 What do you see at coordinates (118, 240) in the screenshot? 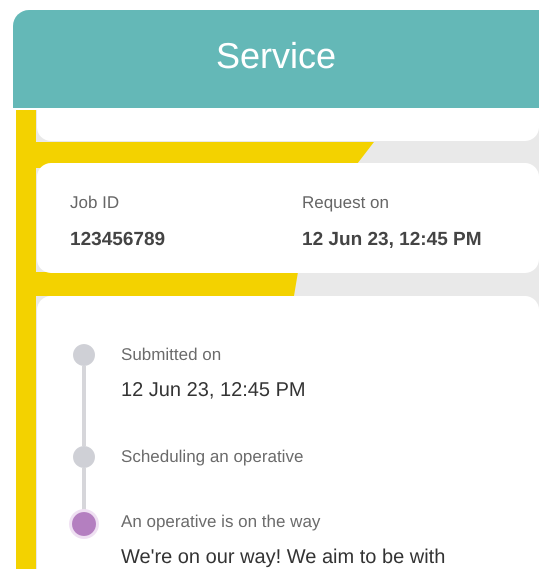
I see `job-id-value: 123456789` at bounding box center [118, 240].